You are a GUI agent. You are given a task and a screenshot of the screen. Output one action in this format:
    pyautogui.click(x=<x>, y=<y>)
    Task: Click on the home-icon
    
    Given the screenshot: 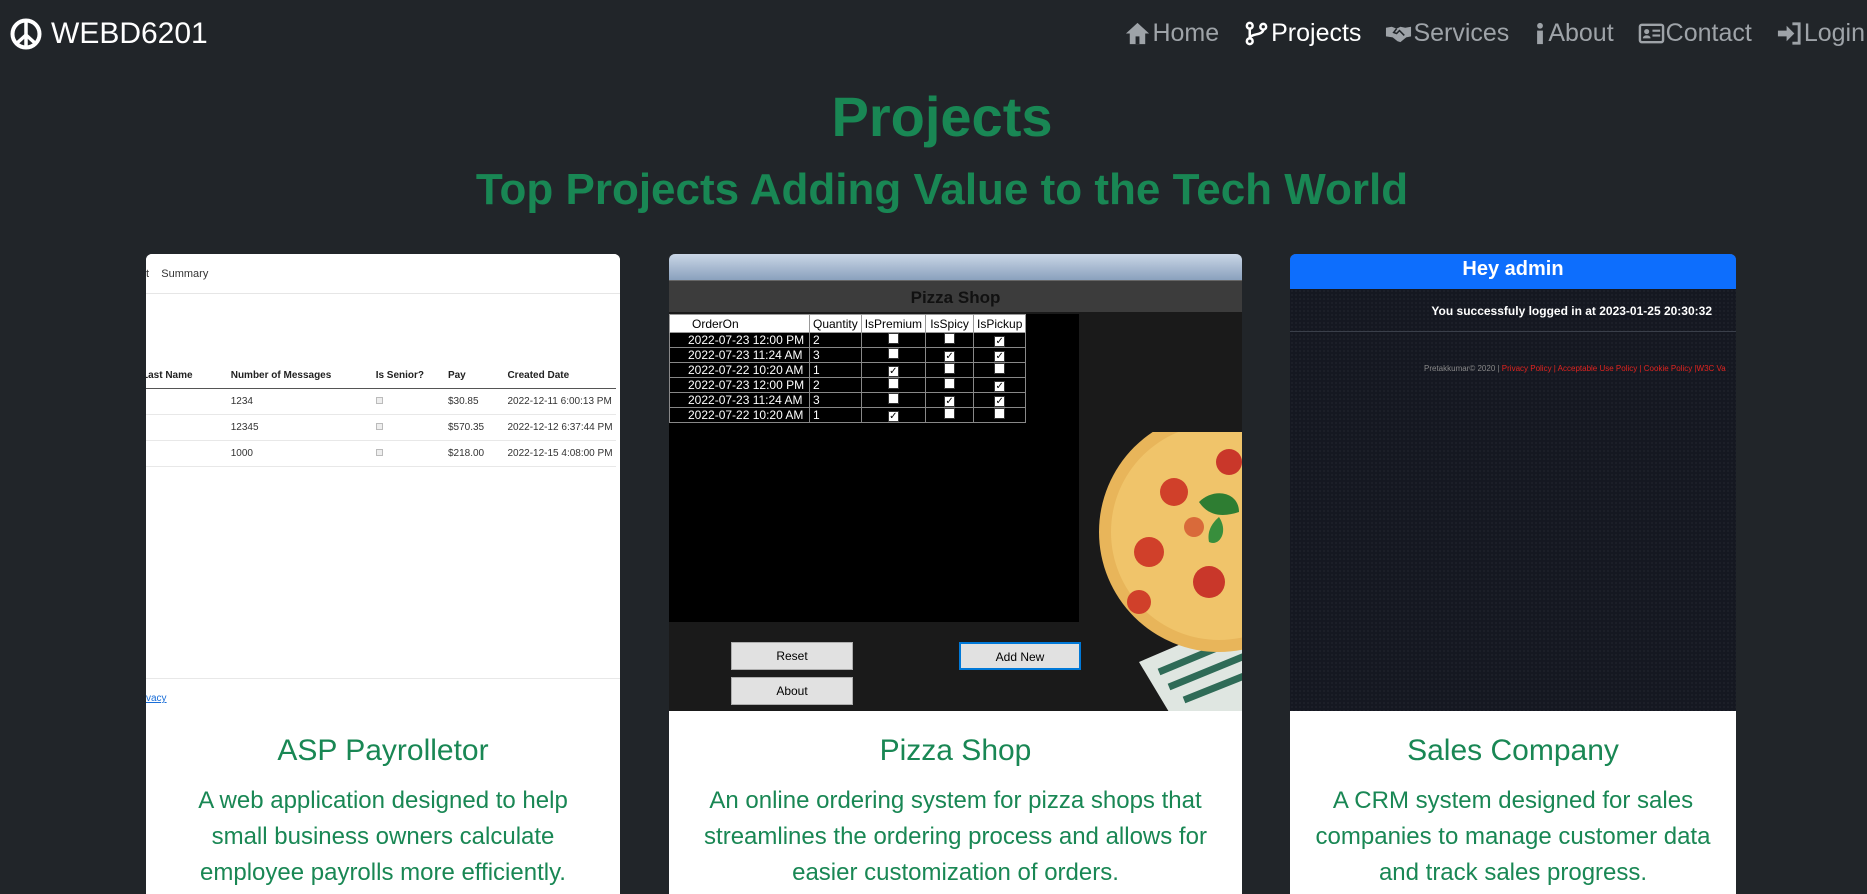 What is the action you would take?
    pyautogui.click(x=1138, y=33)
    